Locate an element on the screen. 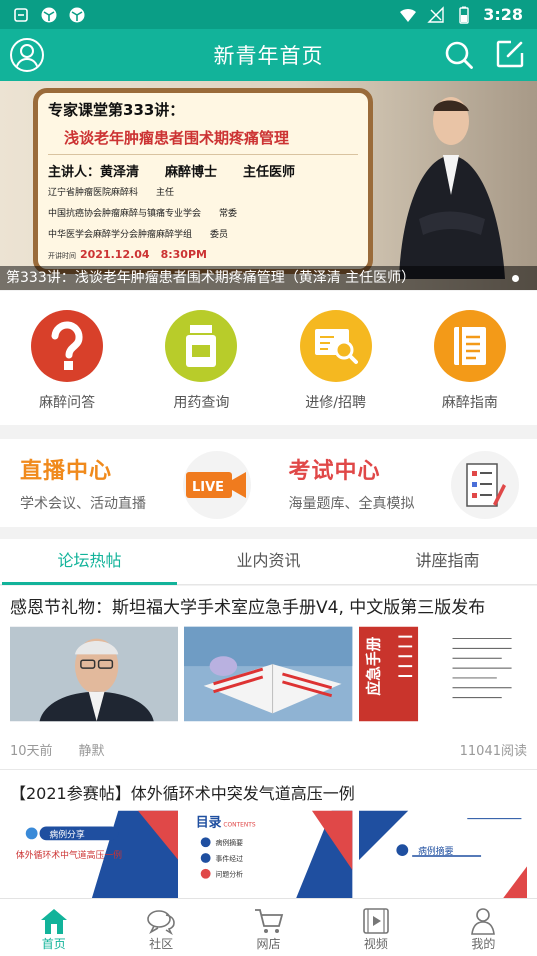  question-icon is located at coordinates (67, 346).